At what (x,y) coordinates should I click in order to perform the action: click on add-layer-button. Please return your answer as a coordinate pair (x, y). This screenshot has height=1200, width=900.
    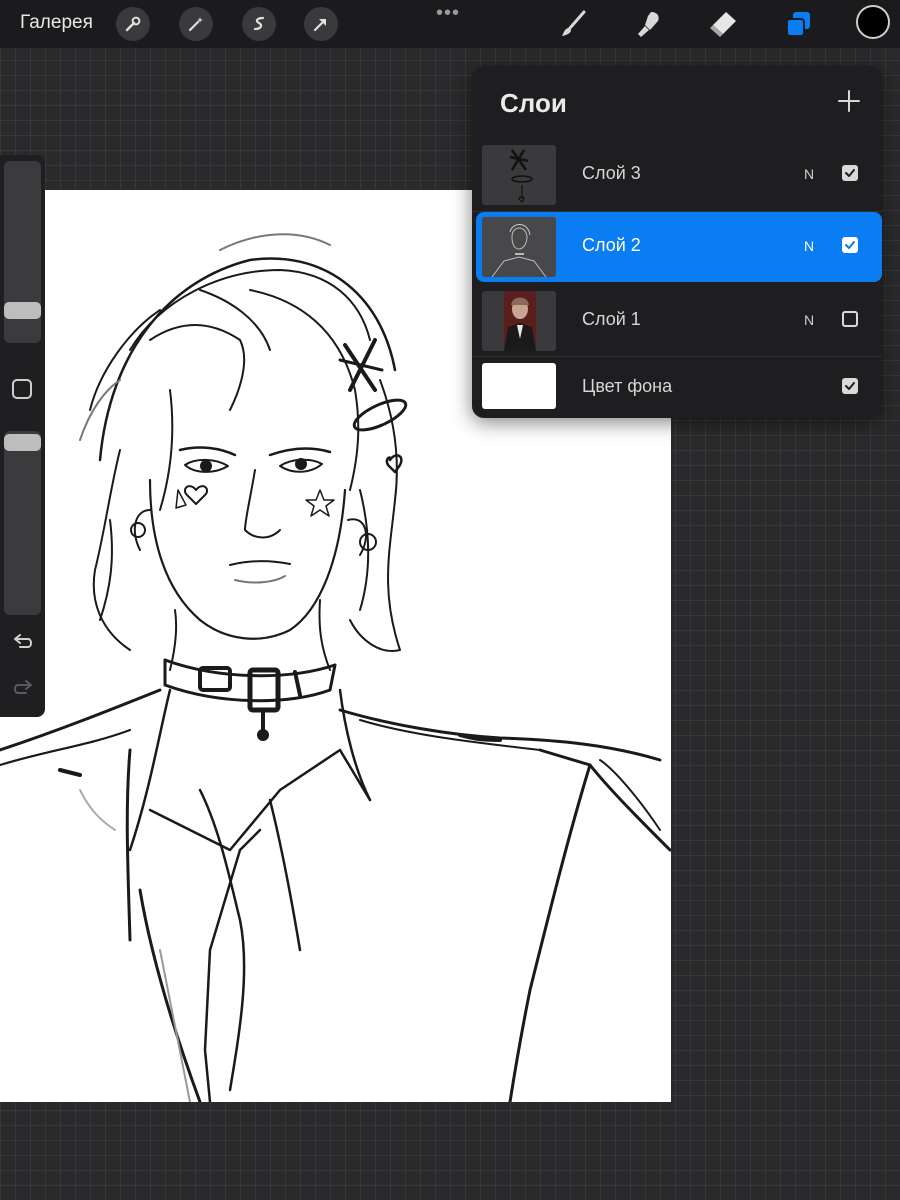
    Looking at the image, I should click on (849, 101).